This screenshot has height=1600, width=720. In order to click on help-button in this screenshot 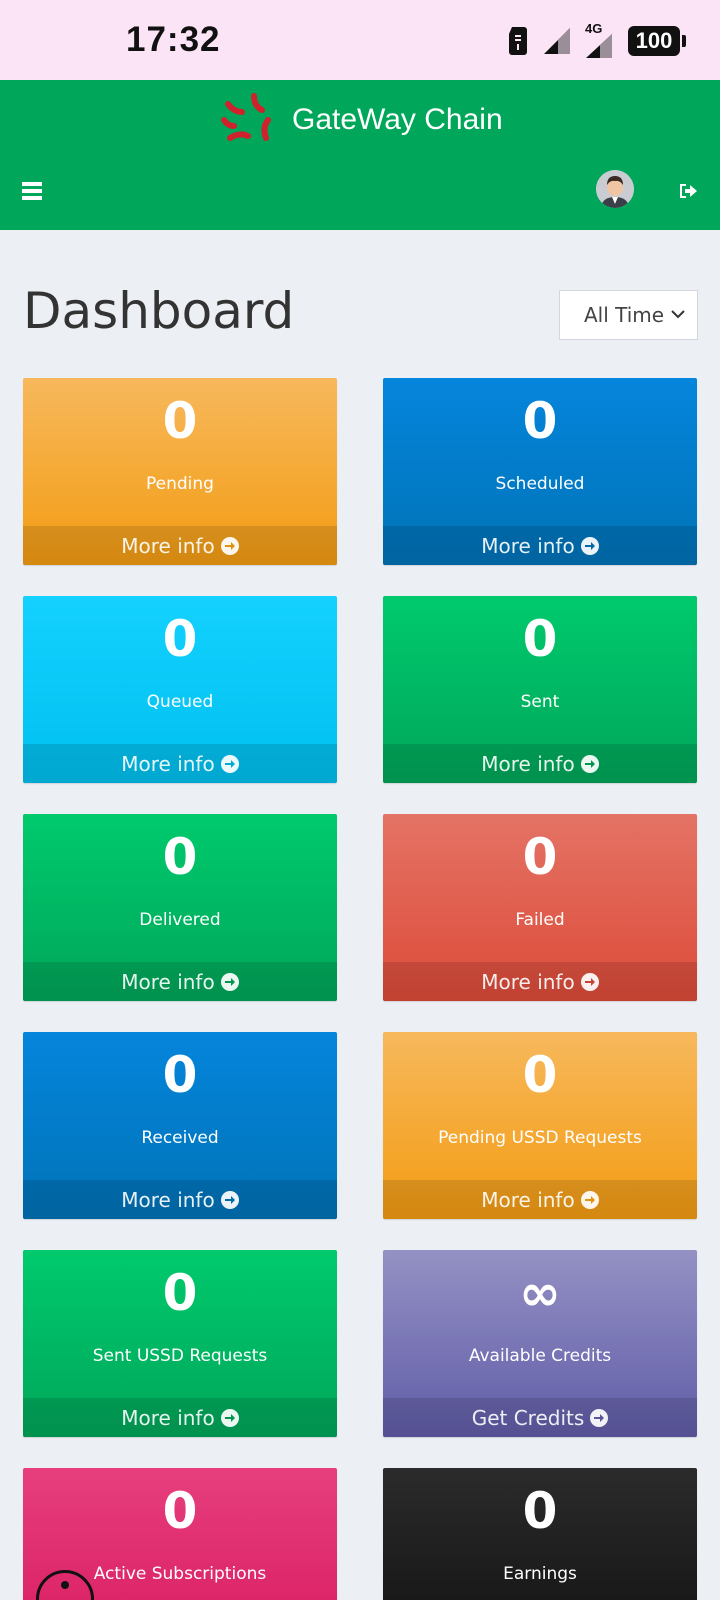, I will do `click(65, 1585)`.